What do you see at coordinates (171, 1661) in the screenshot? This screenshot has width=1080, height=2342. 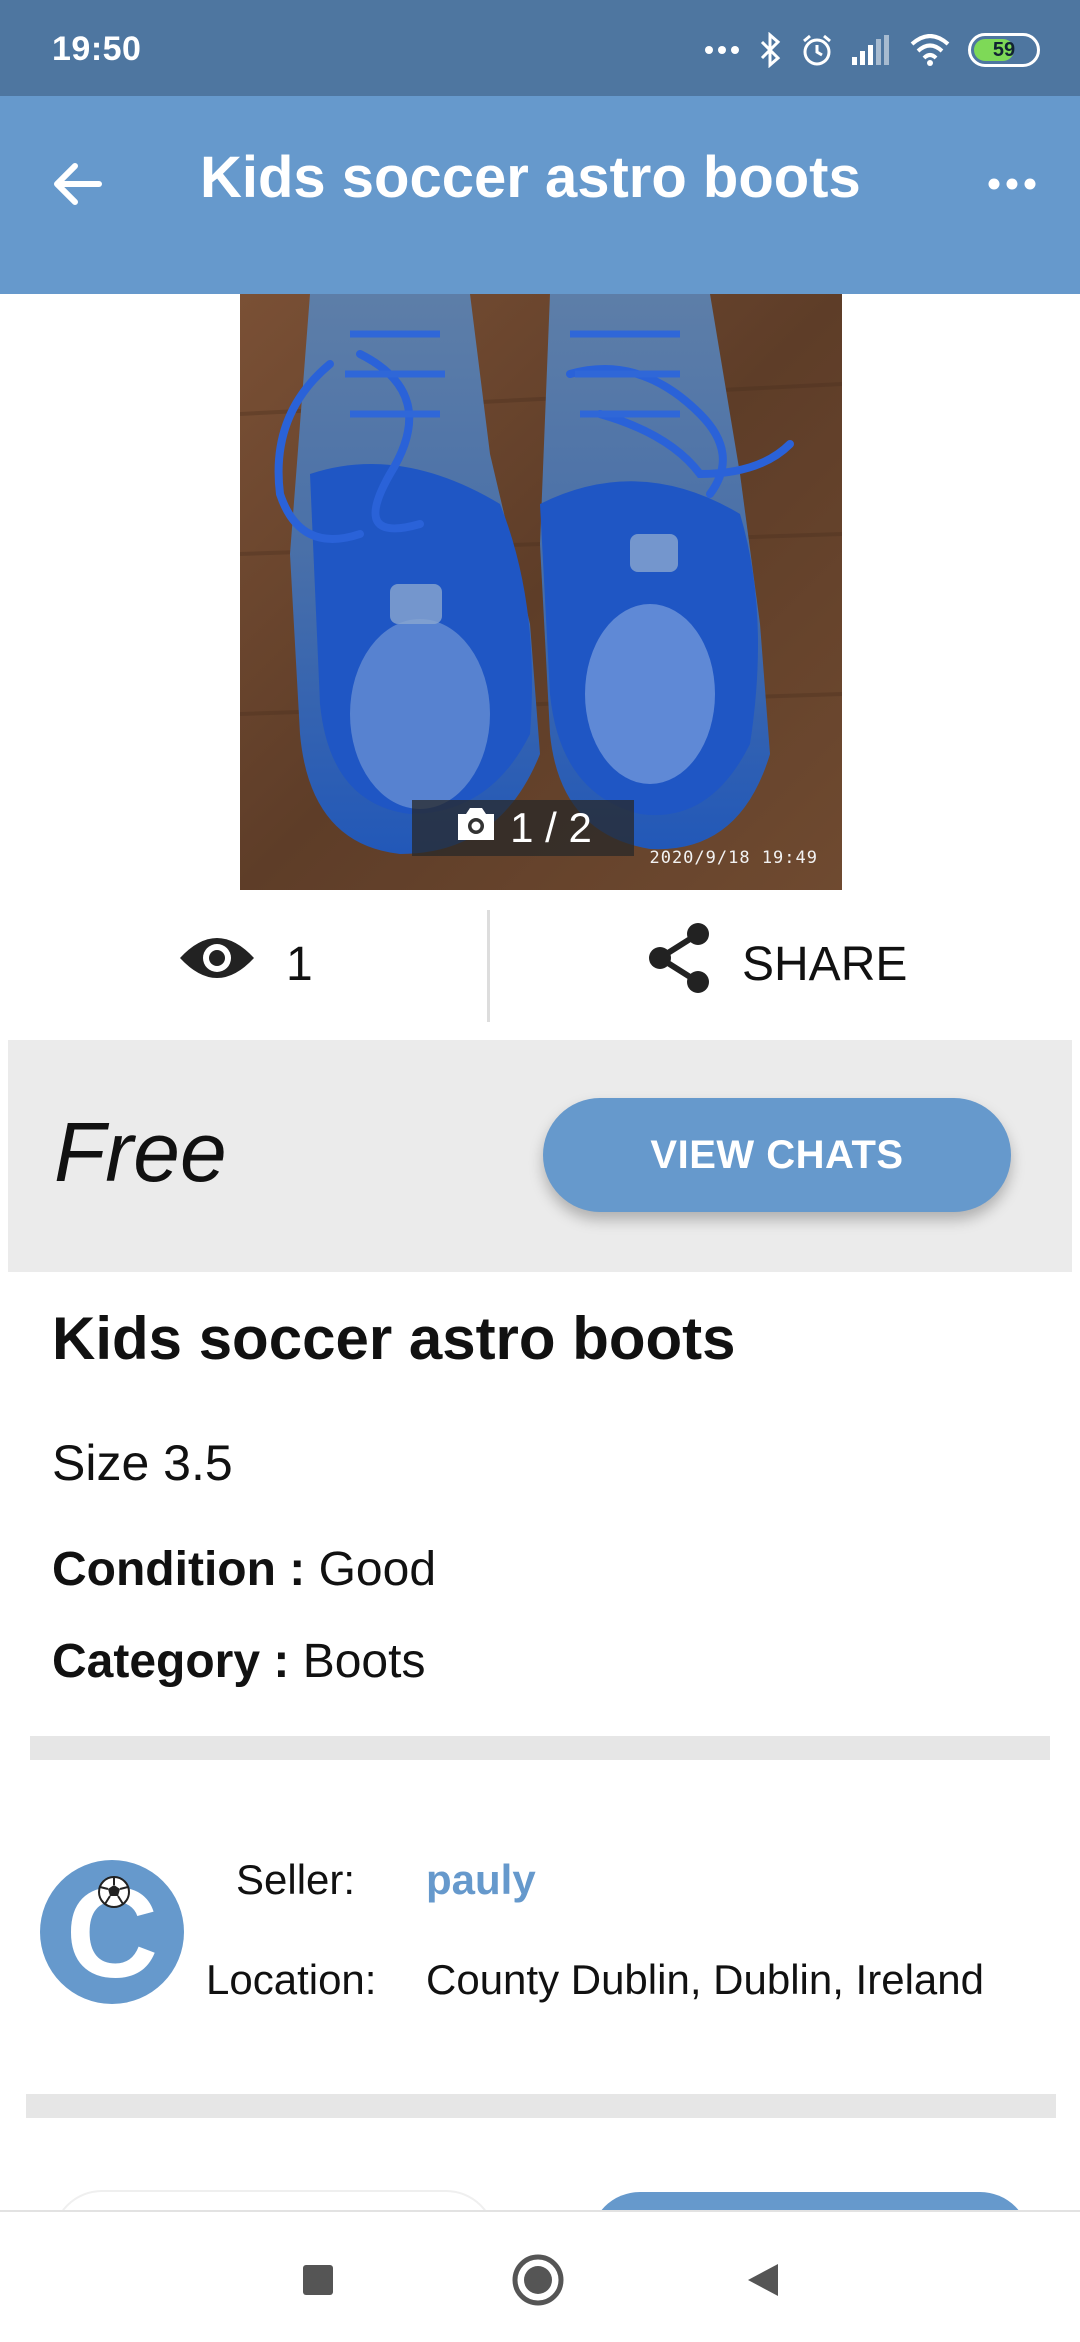 I see `category-label: Category :` at bounding box center [171, 1661].